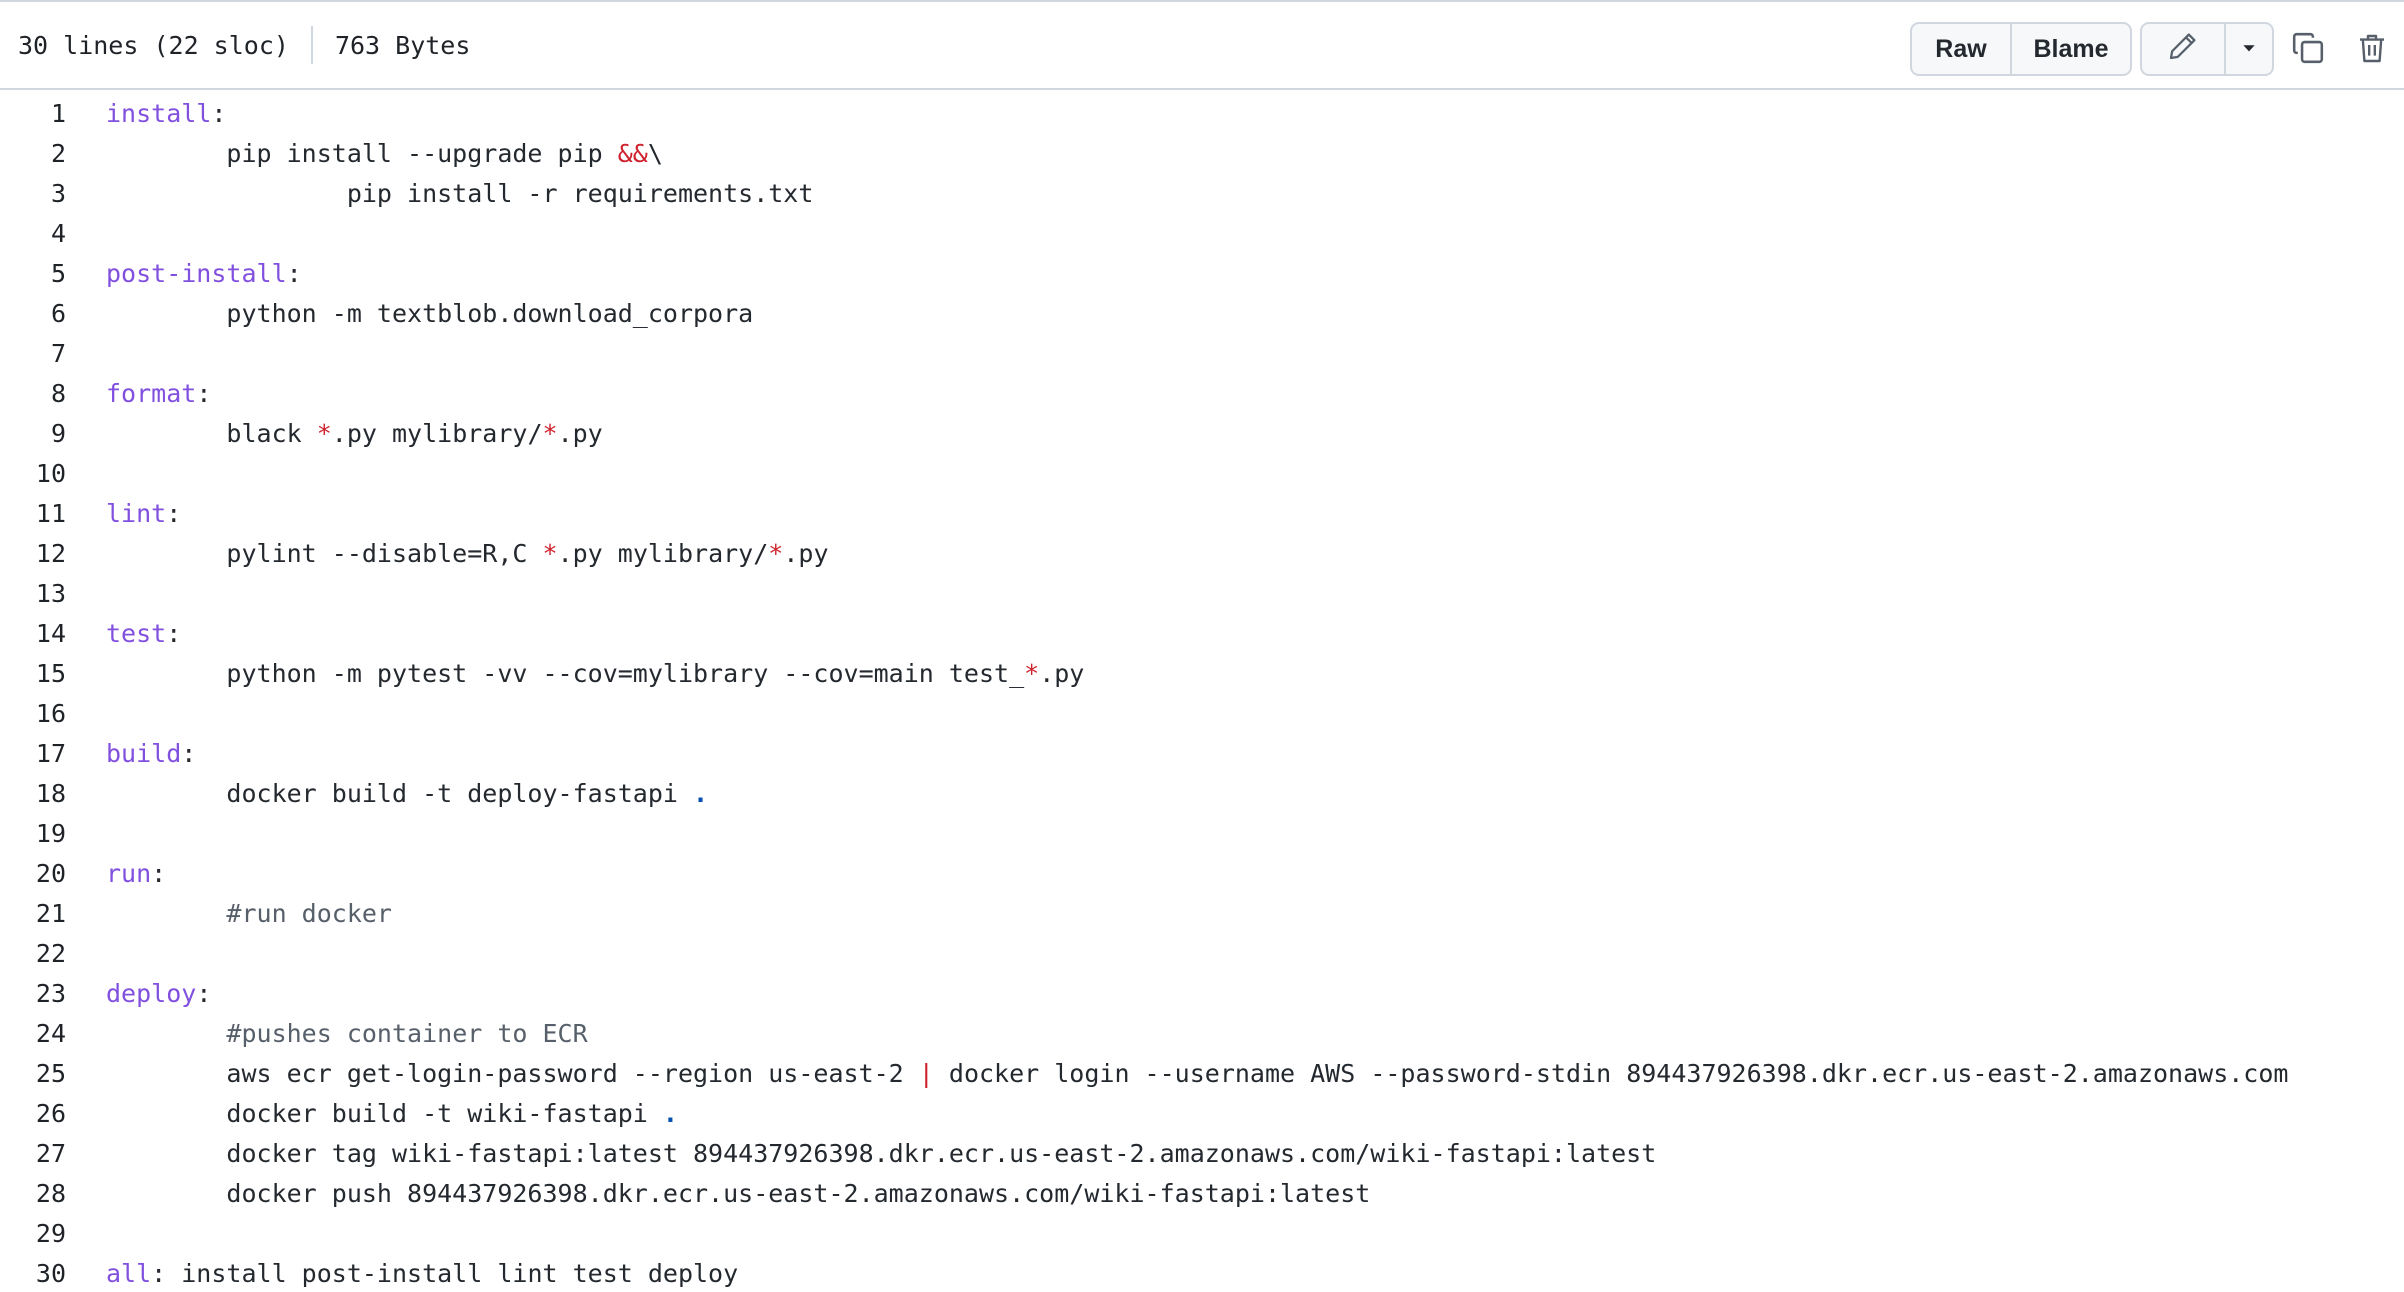  Describe the element at coordinates (33, 314) in the screenshot. I see `line-number: 6` at that location.